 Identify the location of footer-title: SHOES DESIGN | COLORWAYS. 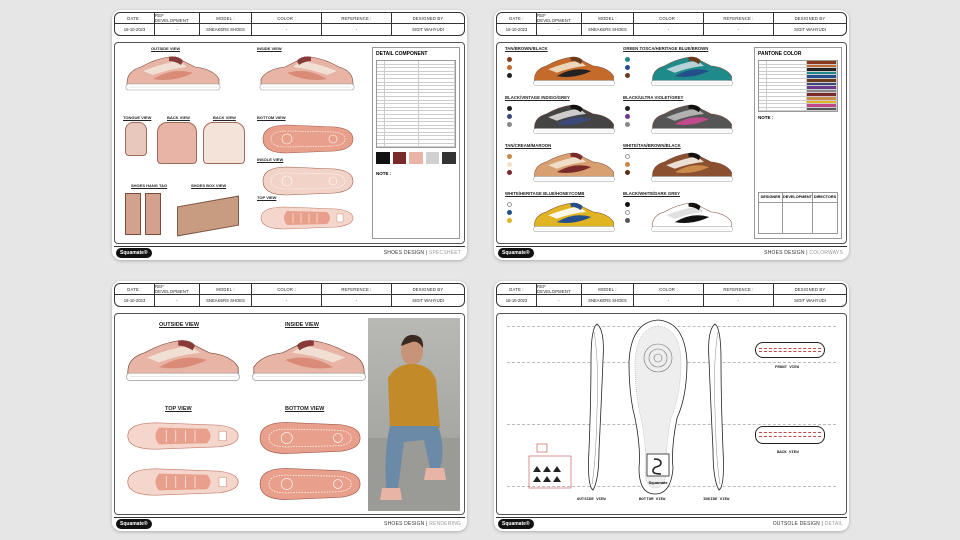
(803, 253).